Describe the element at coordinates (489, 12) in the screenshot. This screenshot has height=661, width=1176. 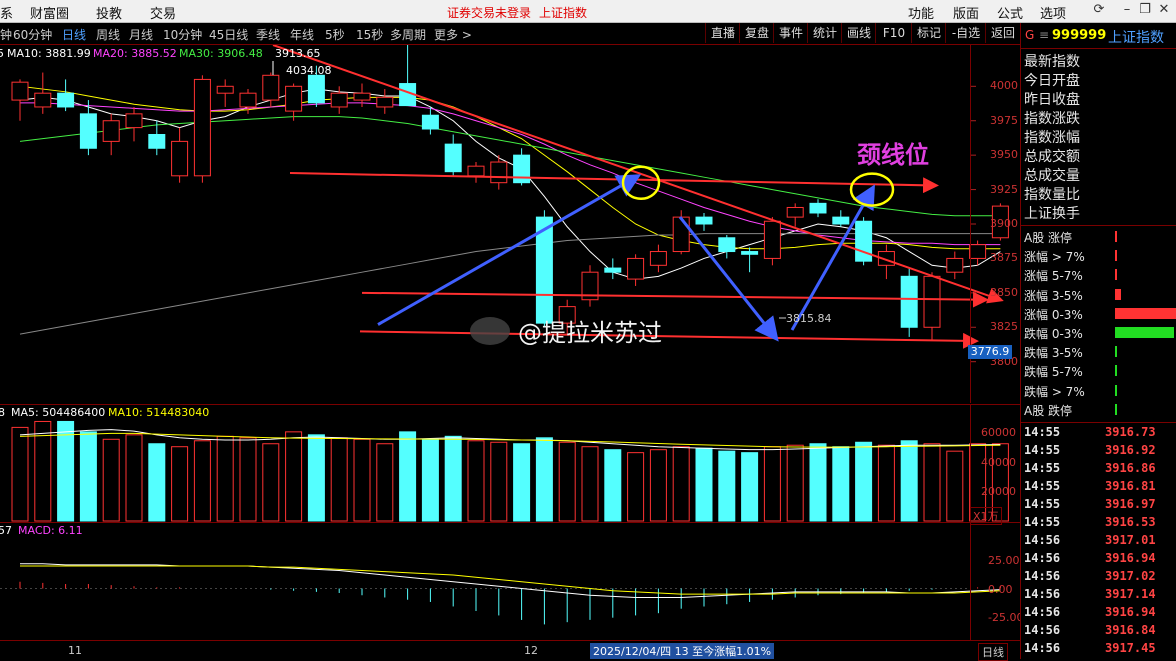
I see `login-notice: 证券交易未登录` at that location.